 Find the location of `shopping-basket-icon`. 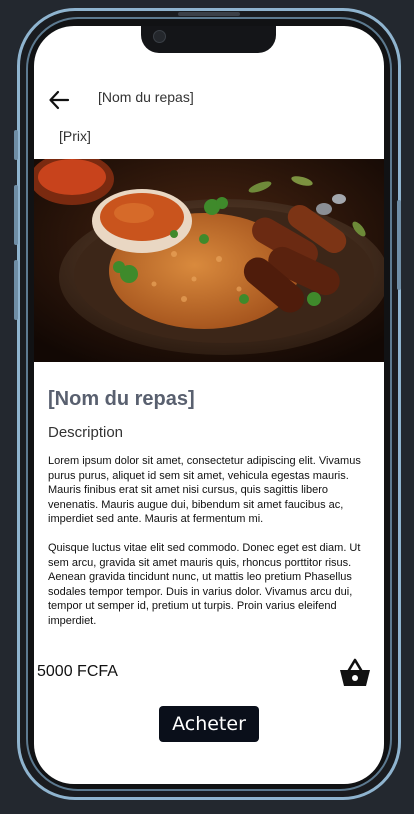

shopping-basket-icon is located at coordinates (355, 672).